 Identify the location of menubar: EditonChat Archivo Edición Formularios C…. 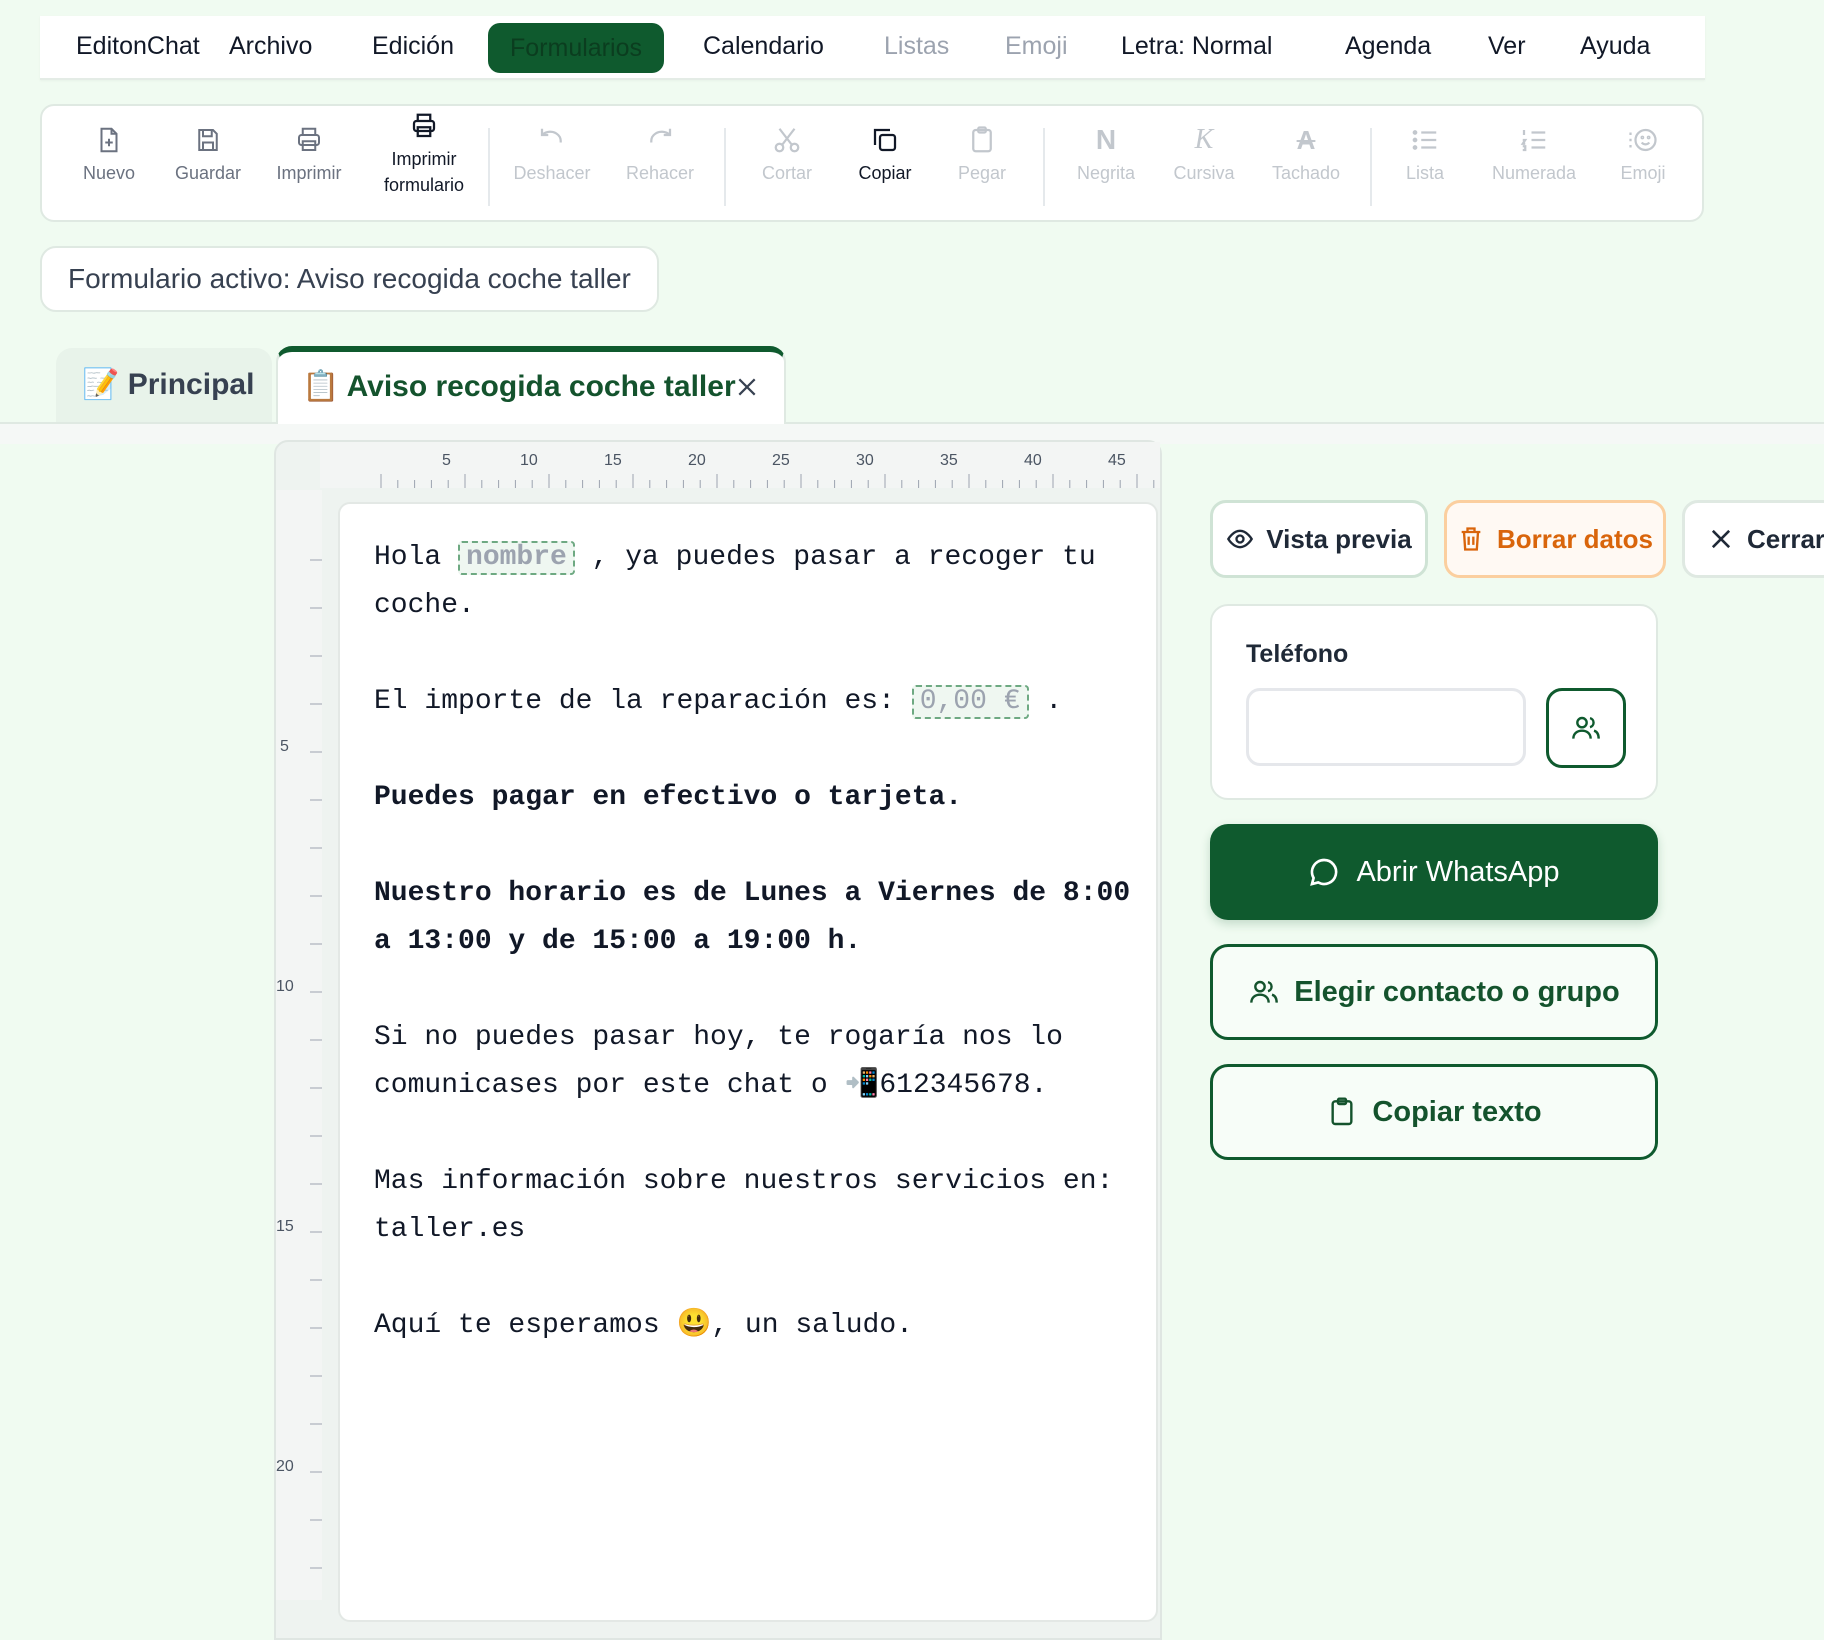
(872, 48).